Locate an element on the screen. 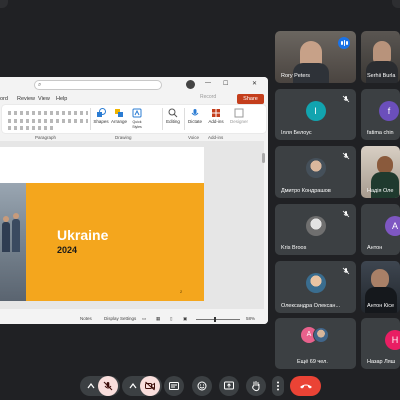 The width and height of the screenshot is (400, 400). participant-name: Дмитро Кондрашов is located at coordinates (306, 191).